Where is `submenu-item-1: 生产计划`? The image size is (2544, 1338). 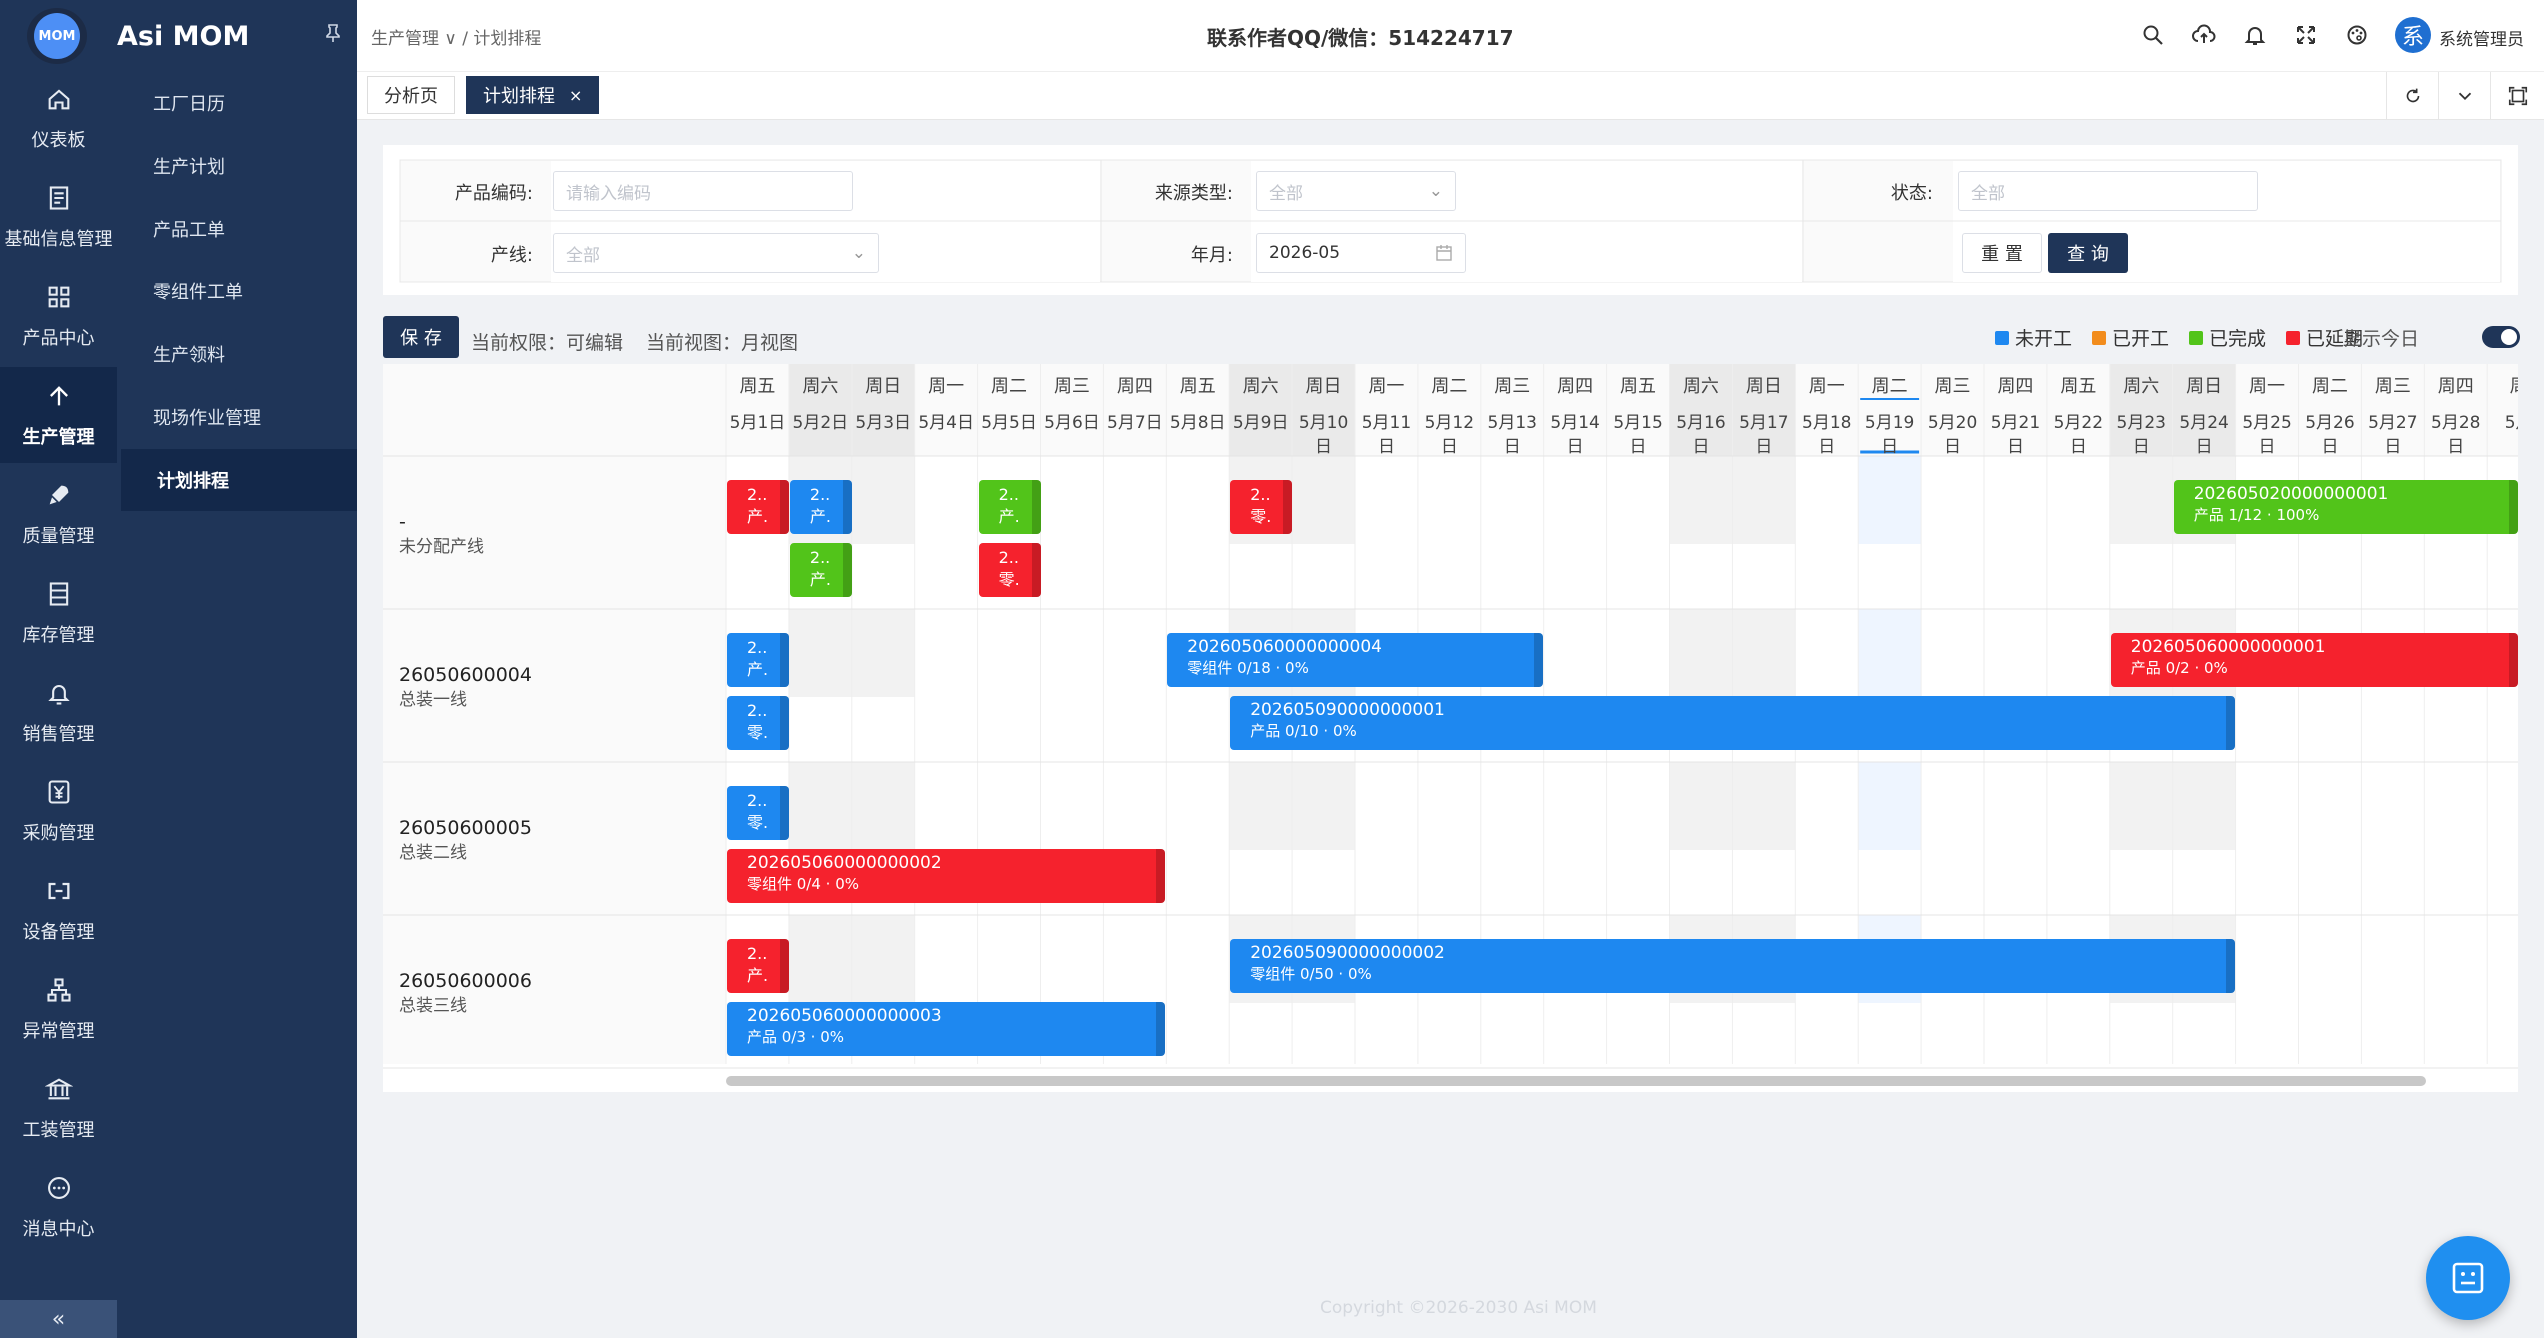 submenu-item-1: 生产计划 is located at coordinates (237, 166).